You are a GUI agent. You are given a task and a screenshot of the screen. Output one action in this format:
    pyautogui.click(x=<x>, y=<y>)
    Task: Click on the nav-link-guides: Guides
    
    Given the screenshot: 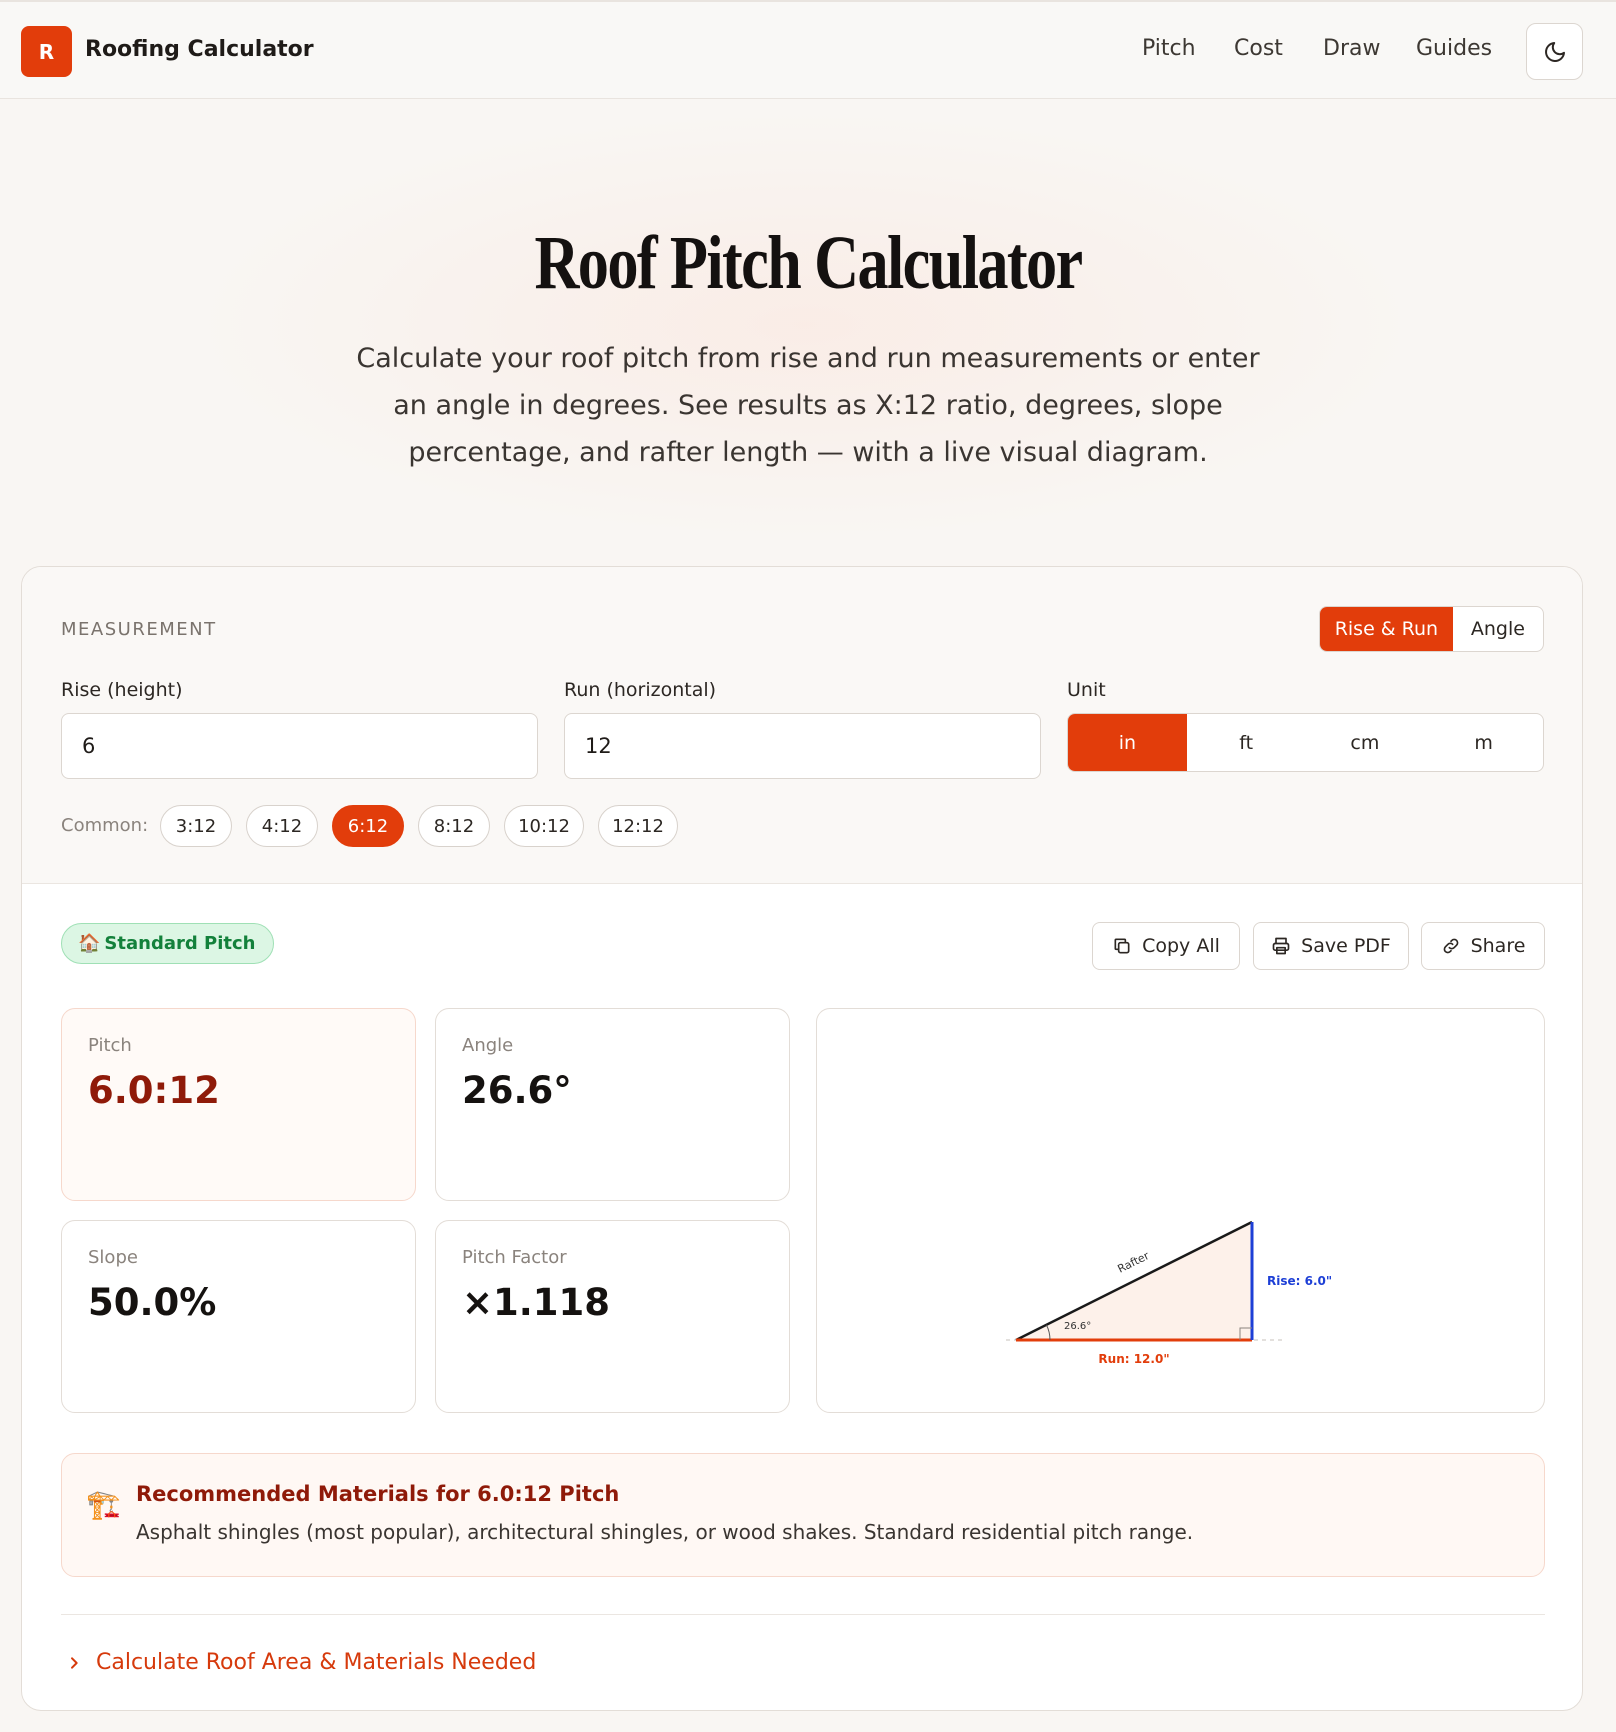 What is the action you would take?
    pyautogui.click(x=1454, y=48)
    